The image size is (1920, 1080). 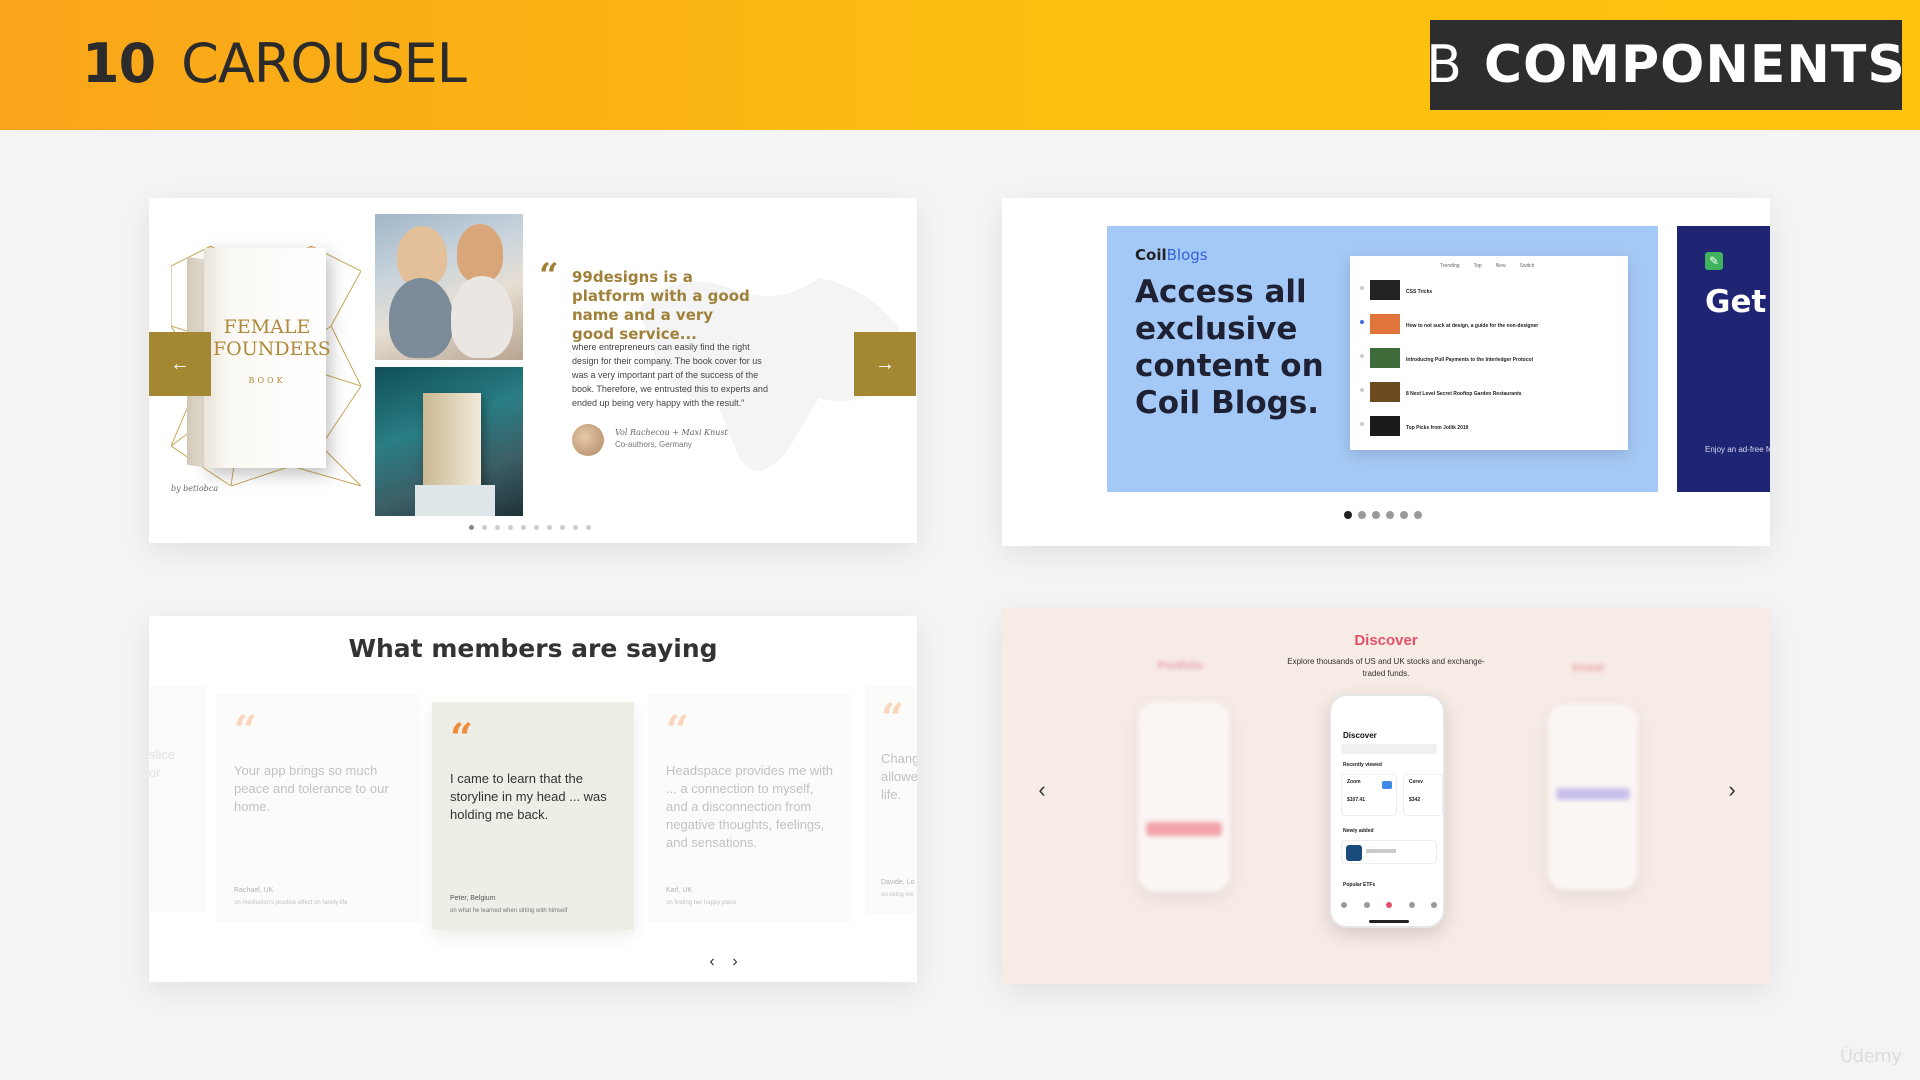 I want to click on coil-post-title: Top Picks from Jollik 2019, so click(x=1437, y=428).